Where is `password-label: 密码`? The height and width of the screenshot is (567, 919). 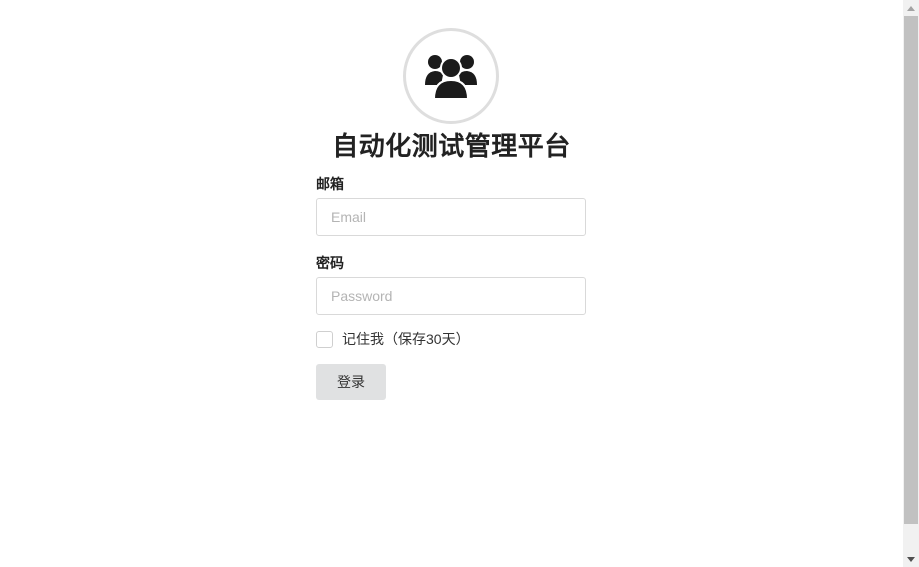 password-label: 密码 is located at coordinates (330, 263).